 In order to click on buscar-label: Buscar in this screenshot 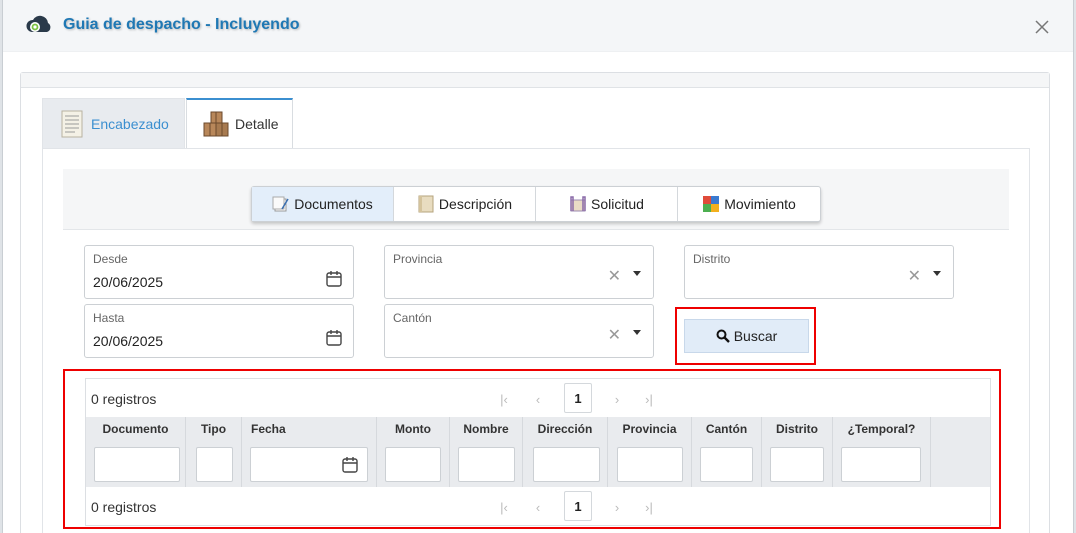, I will do `click(755, 336)`.